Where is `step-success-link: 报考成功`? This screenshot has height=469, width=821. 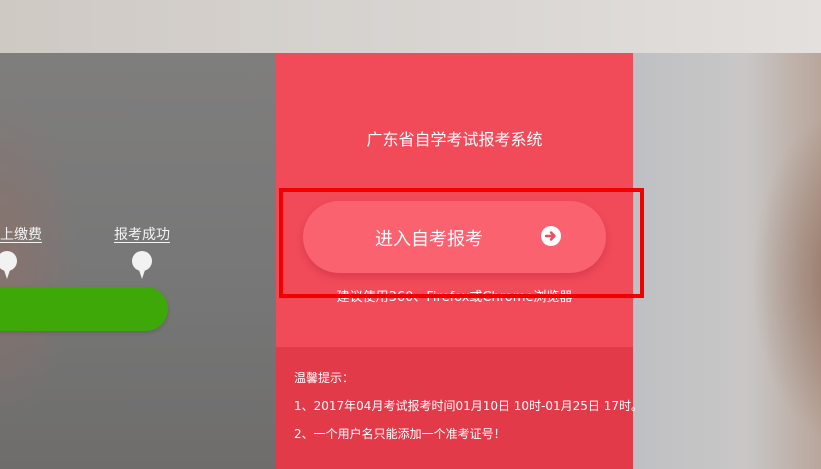
step-success-link: 报考成功 is located at coordinates (142, 234).